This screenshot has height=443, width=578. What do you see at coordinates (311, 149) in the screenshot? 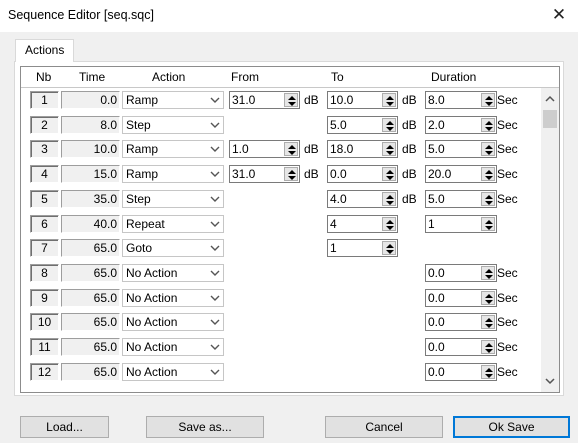
I see `from-unit: dB` at bounding box center [311, 149].